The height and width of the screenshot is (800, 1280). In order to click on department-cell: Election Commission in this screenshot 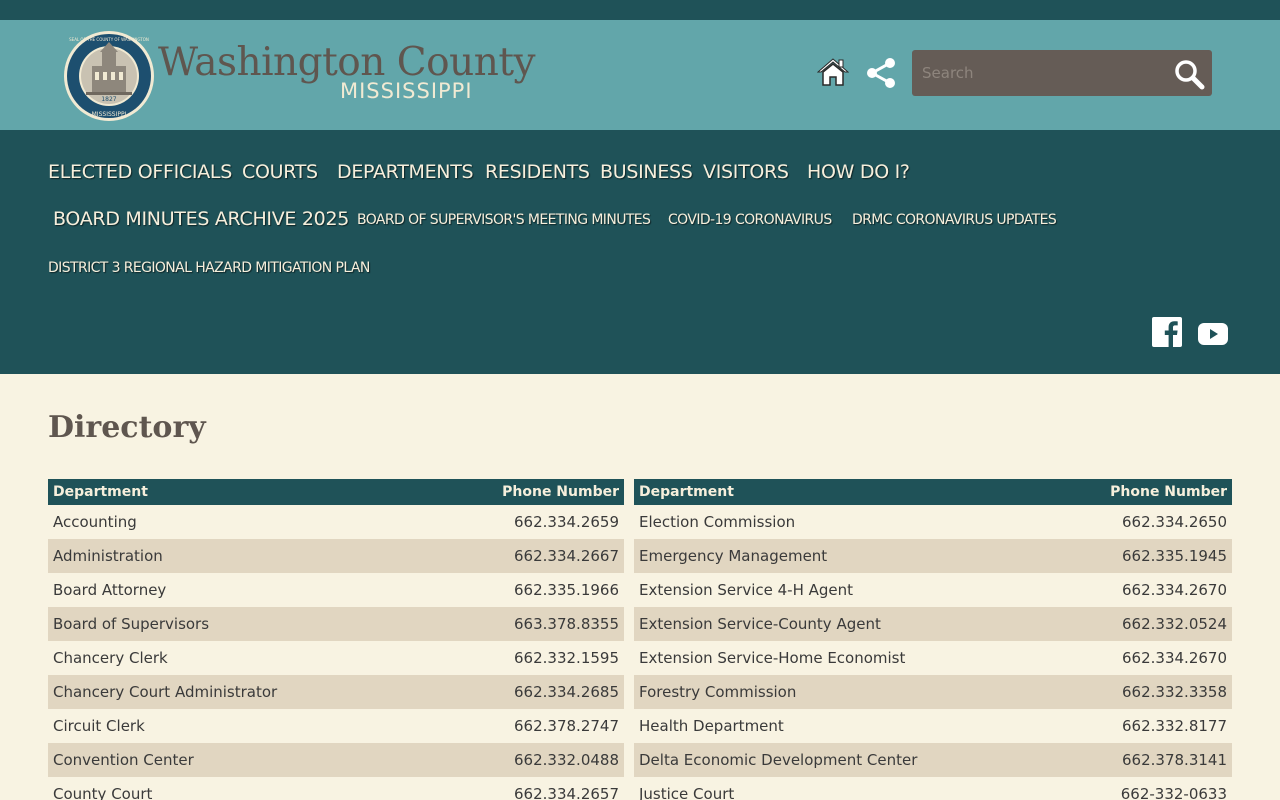, I will do `click(717, 522)`.